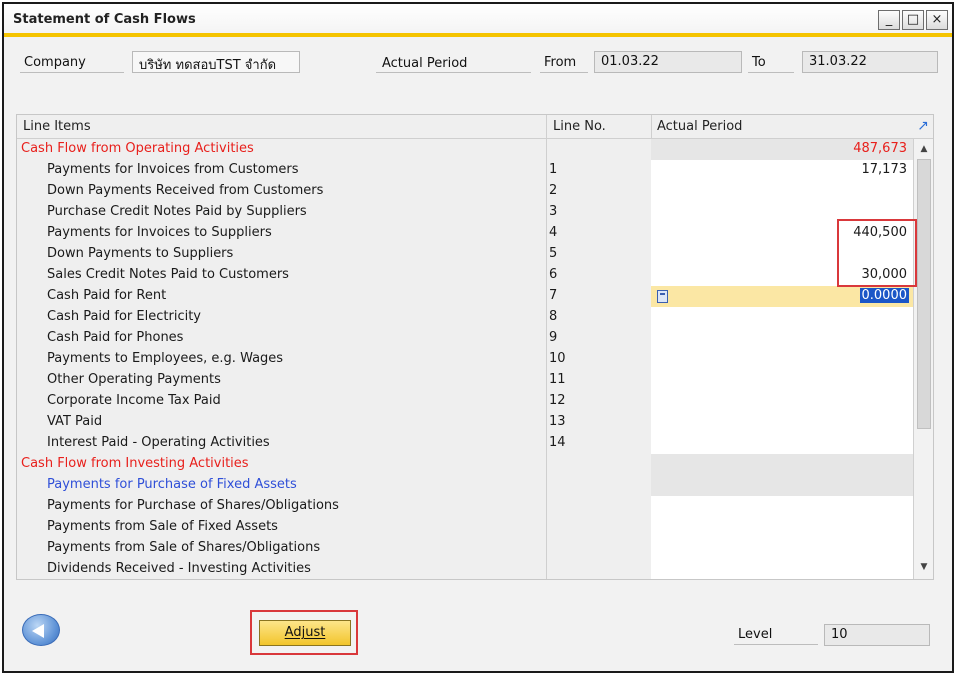 The width and height of the screenshot is (960, 677). I want to click on from-label-underline, so click(564, 72).